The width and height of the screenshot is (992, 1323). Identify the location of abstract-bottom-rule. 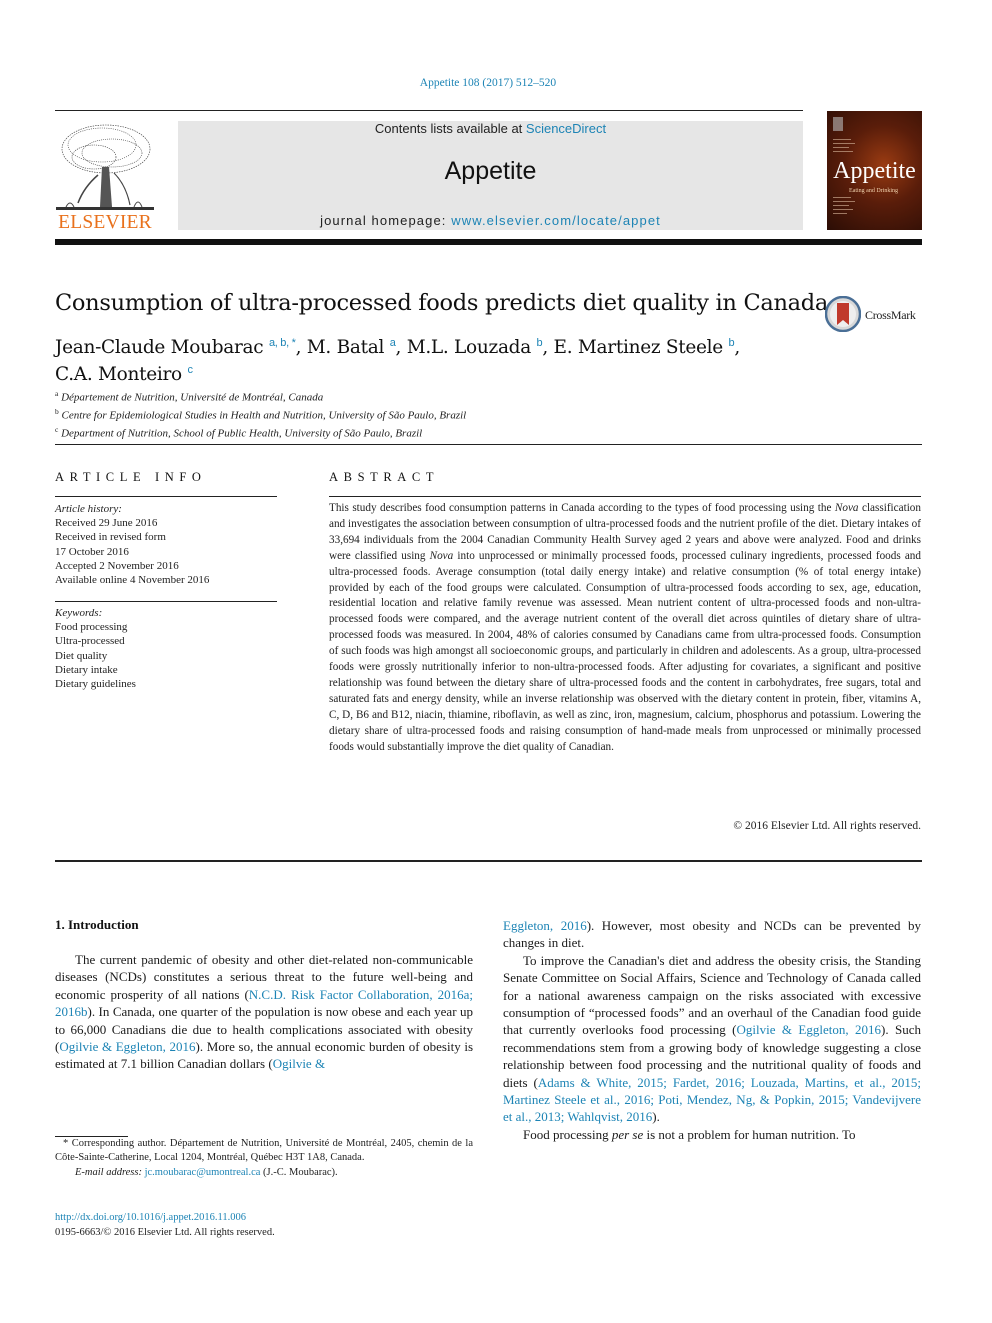
(488, 861).